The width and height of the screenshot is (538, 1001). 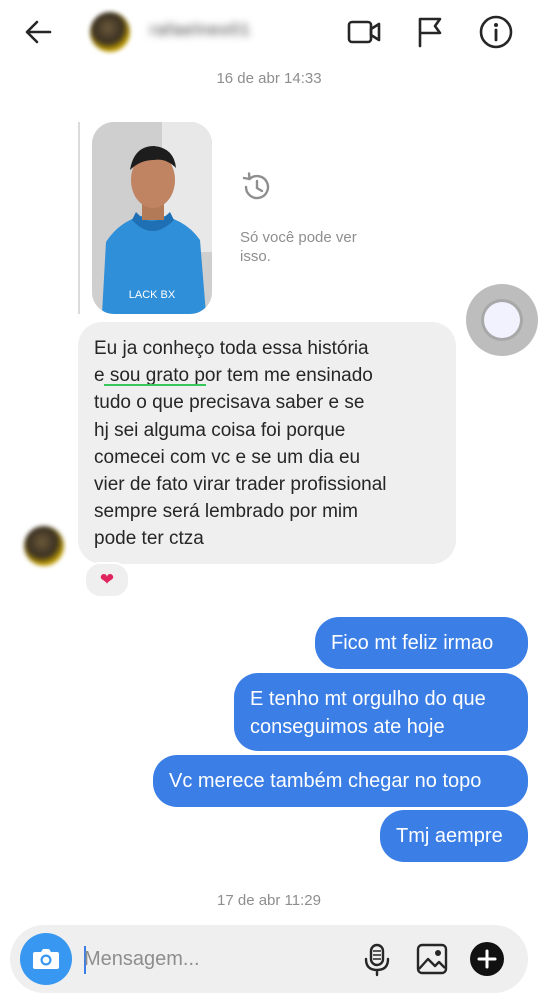 What do you see at coordinates (152, 295) in the screenshot?
I see `story-shirt-text: LACK BX` at bounding box center [152, 295].